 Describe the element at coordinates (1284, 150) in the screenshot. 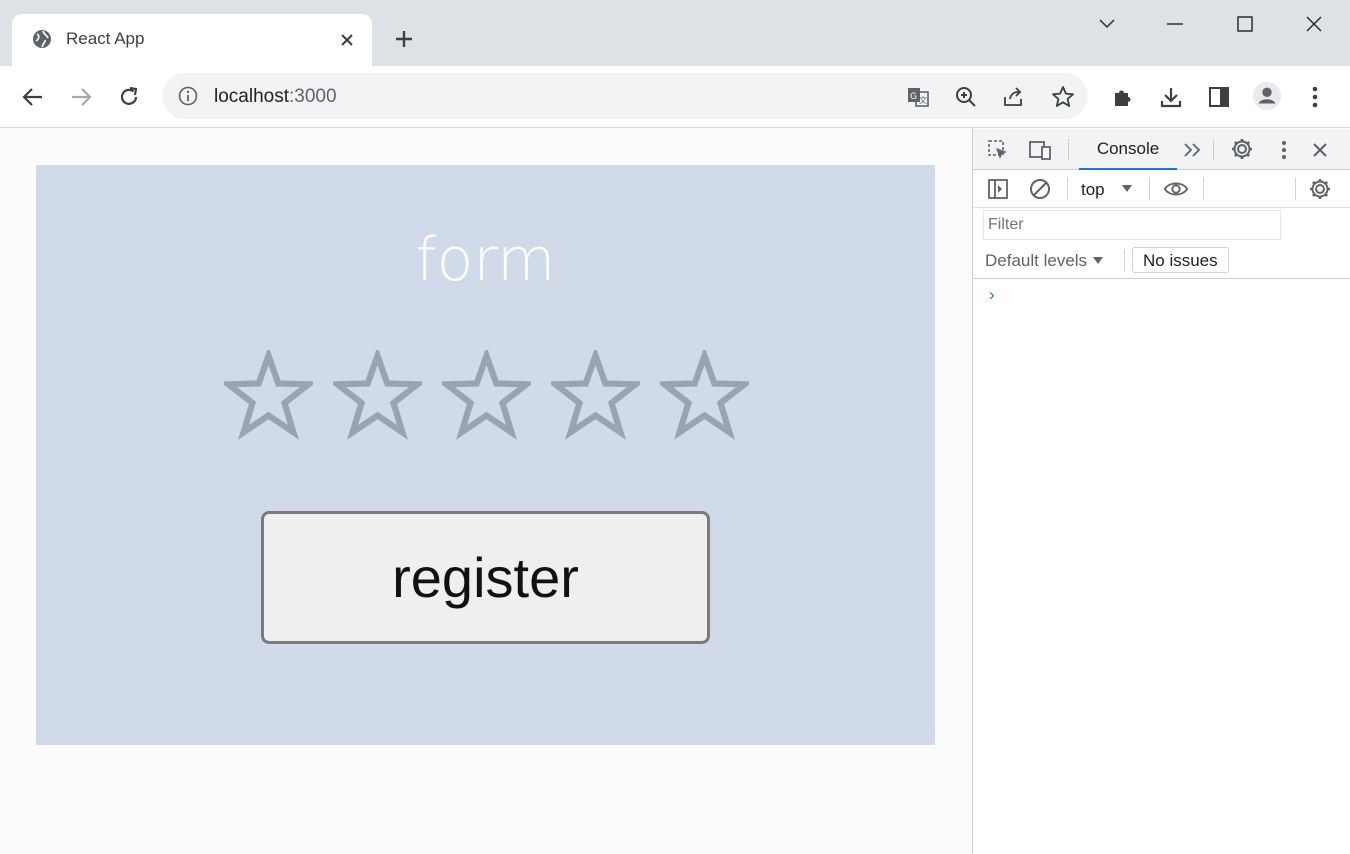

I see `devtools-menu-icon` at that location.